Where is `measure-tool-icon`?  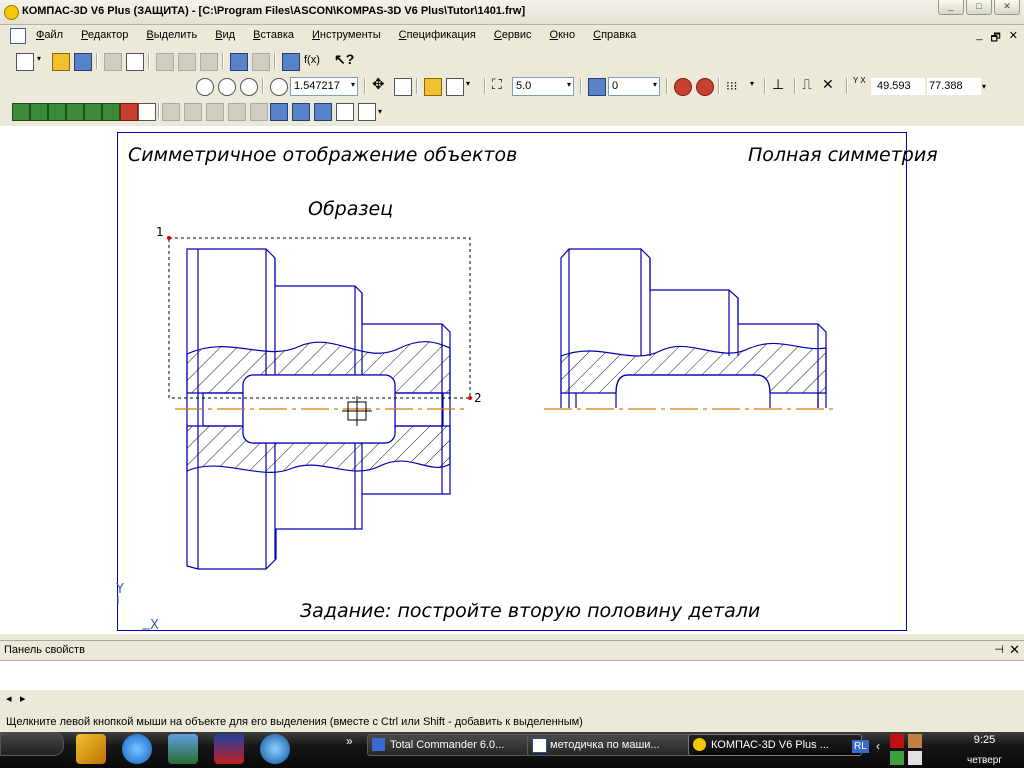 measure-tool-icon is located at coordinates (147, 112).